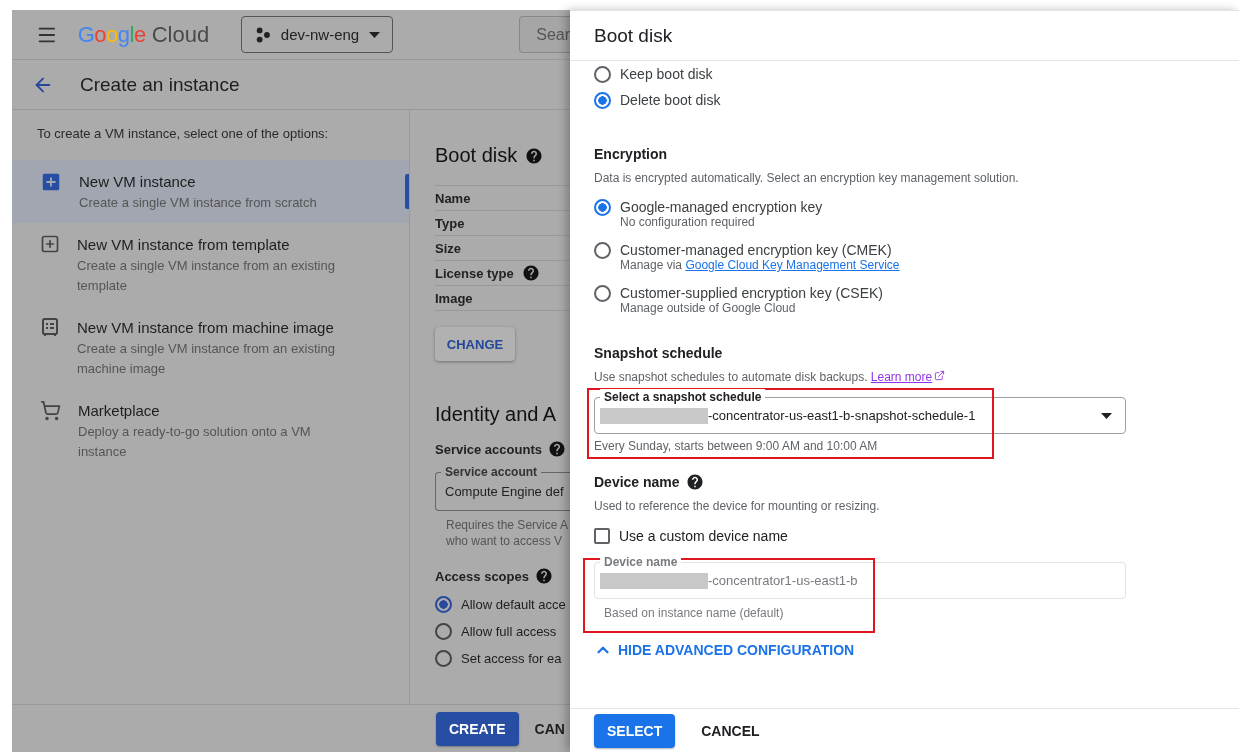 The image size is (1239, 752). What do you see at coordinates (488, 449) in the screenshot?
I see `field-heading: Service accounts` at bounding box center [488, 449].